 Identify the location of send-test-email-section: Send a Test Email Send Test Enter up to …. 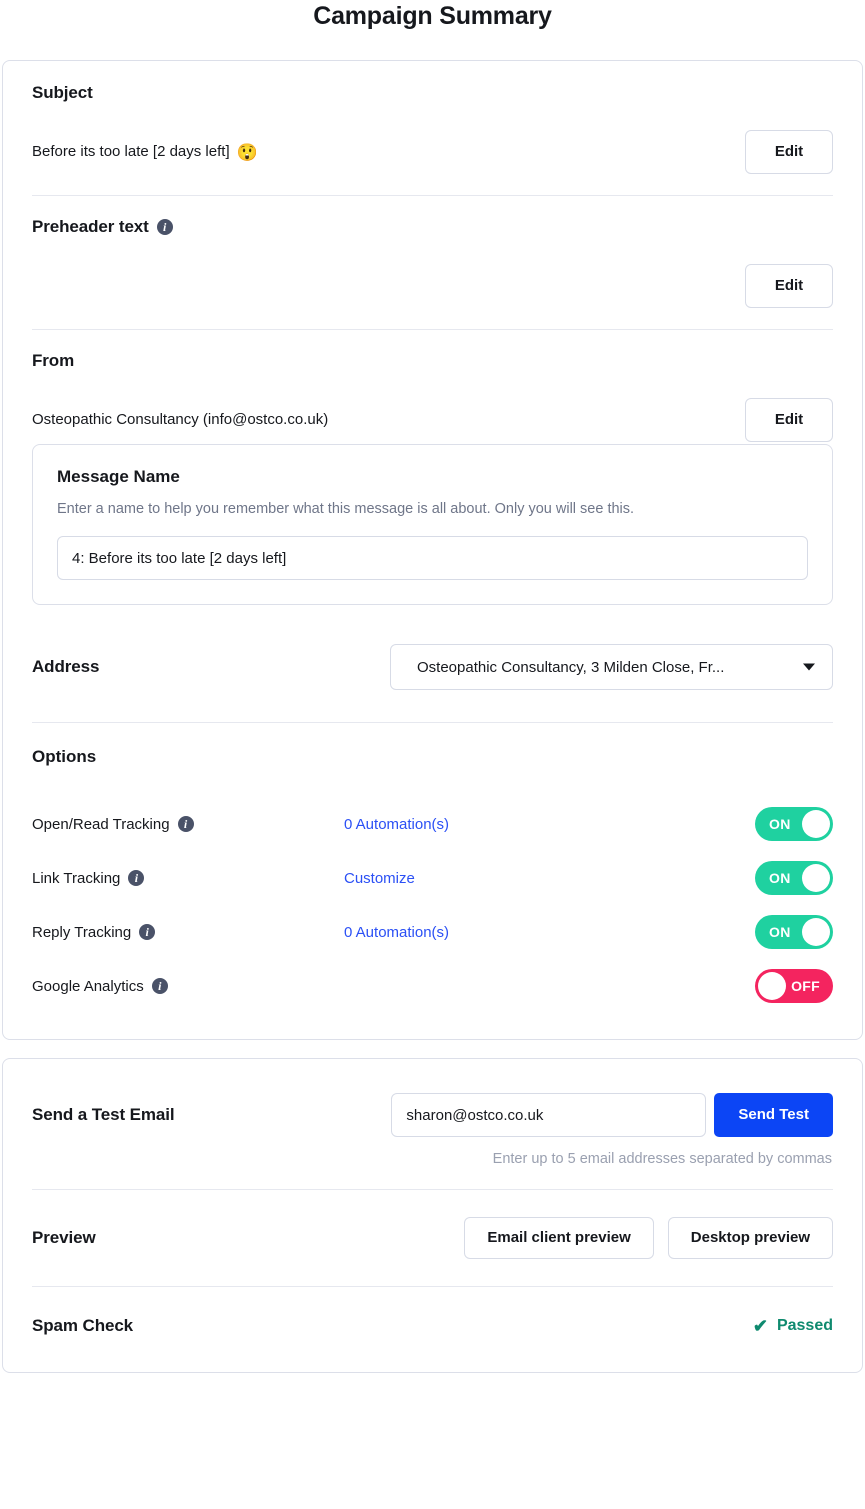
(432, 1124).